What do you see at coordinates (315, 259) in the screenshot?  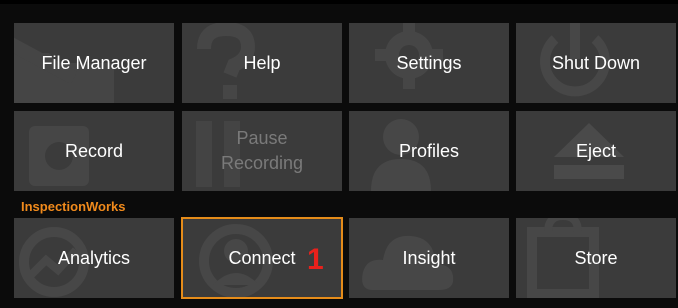 I see `notification-badge: 1` at bounding box center [315, 259].